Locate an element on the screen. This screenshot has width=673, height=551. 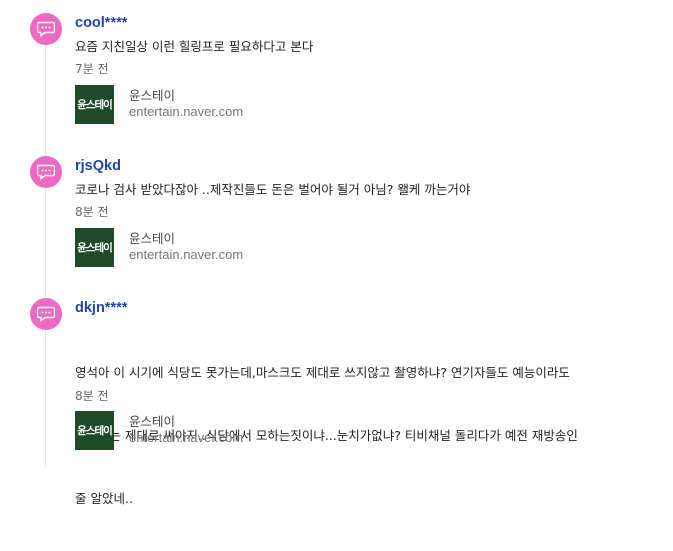
comment-text-line: 줄 알았네.. is located at coordinates (104, 498).